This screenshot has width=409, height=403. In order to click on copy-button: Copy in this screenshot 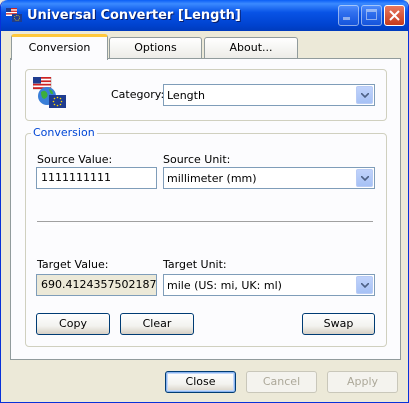, I will do `click(73, 324)`.